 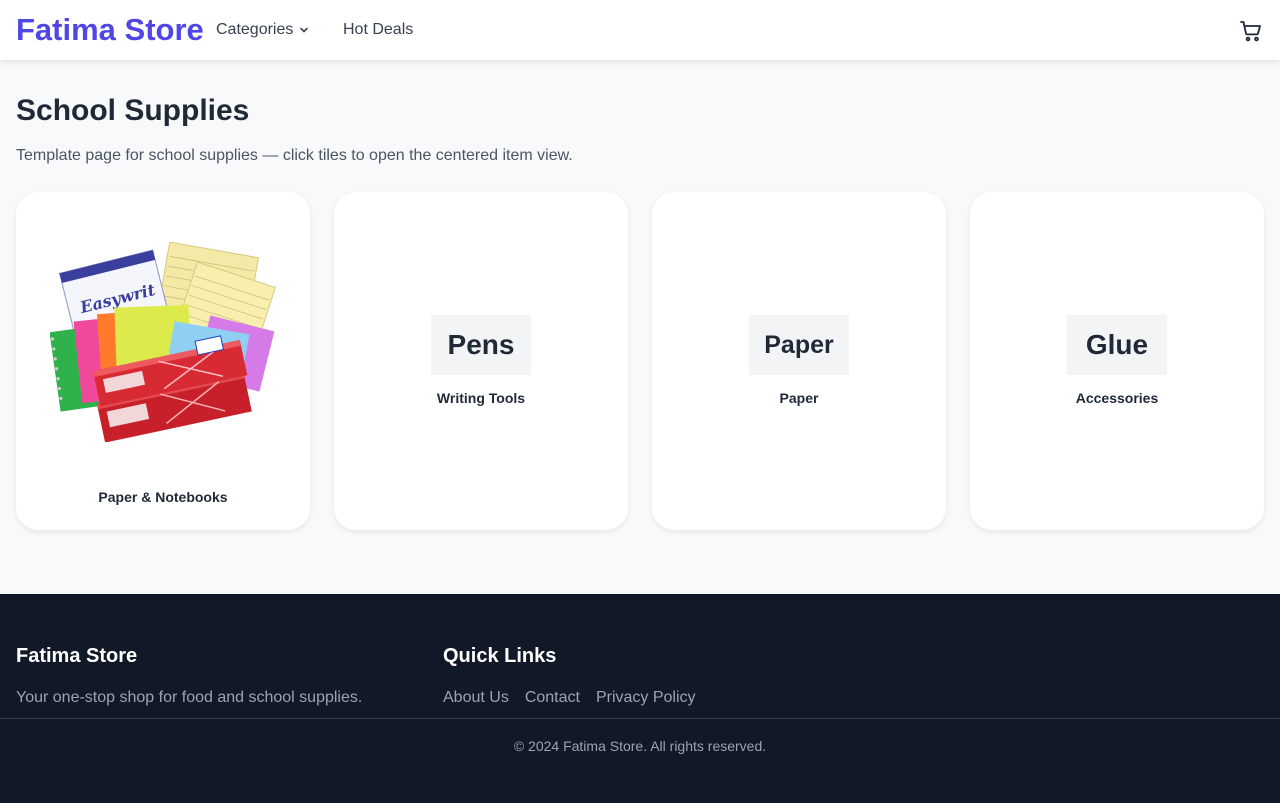 I want to click on footer-brand: Fatima Store, so click(x=77, y=656).